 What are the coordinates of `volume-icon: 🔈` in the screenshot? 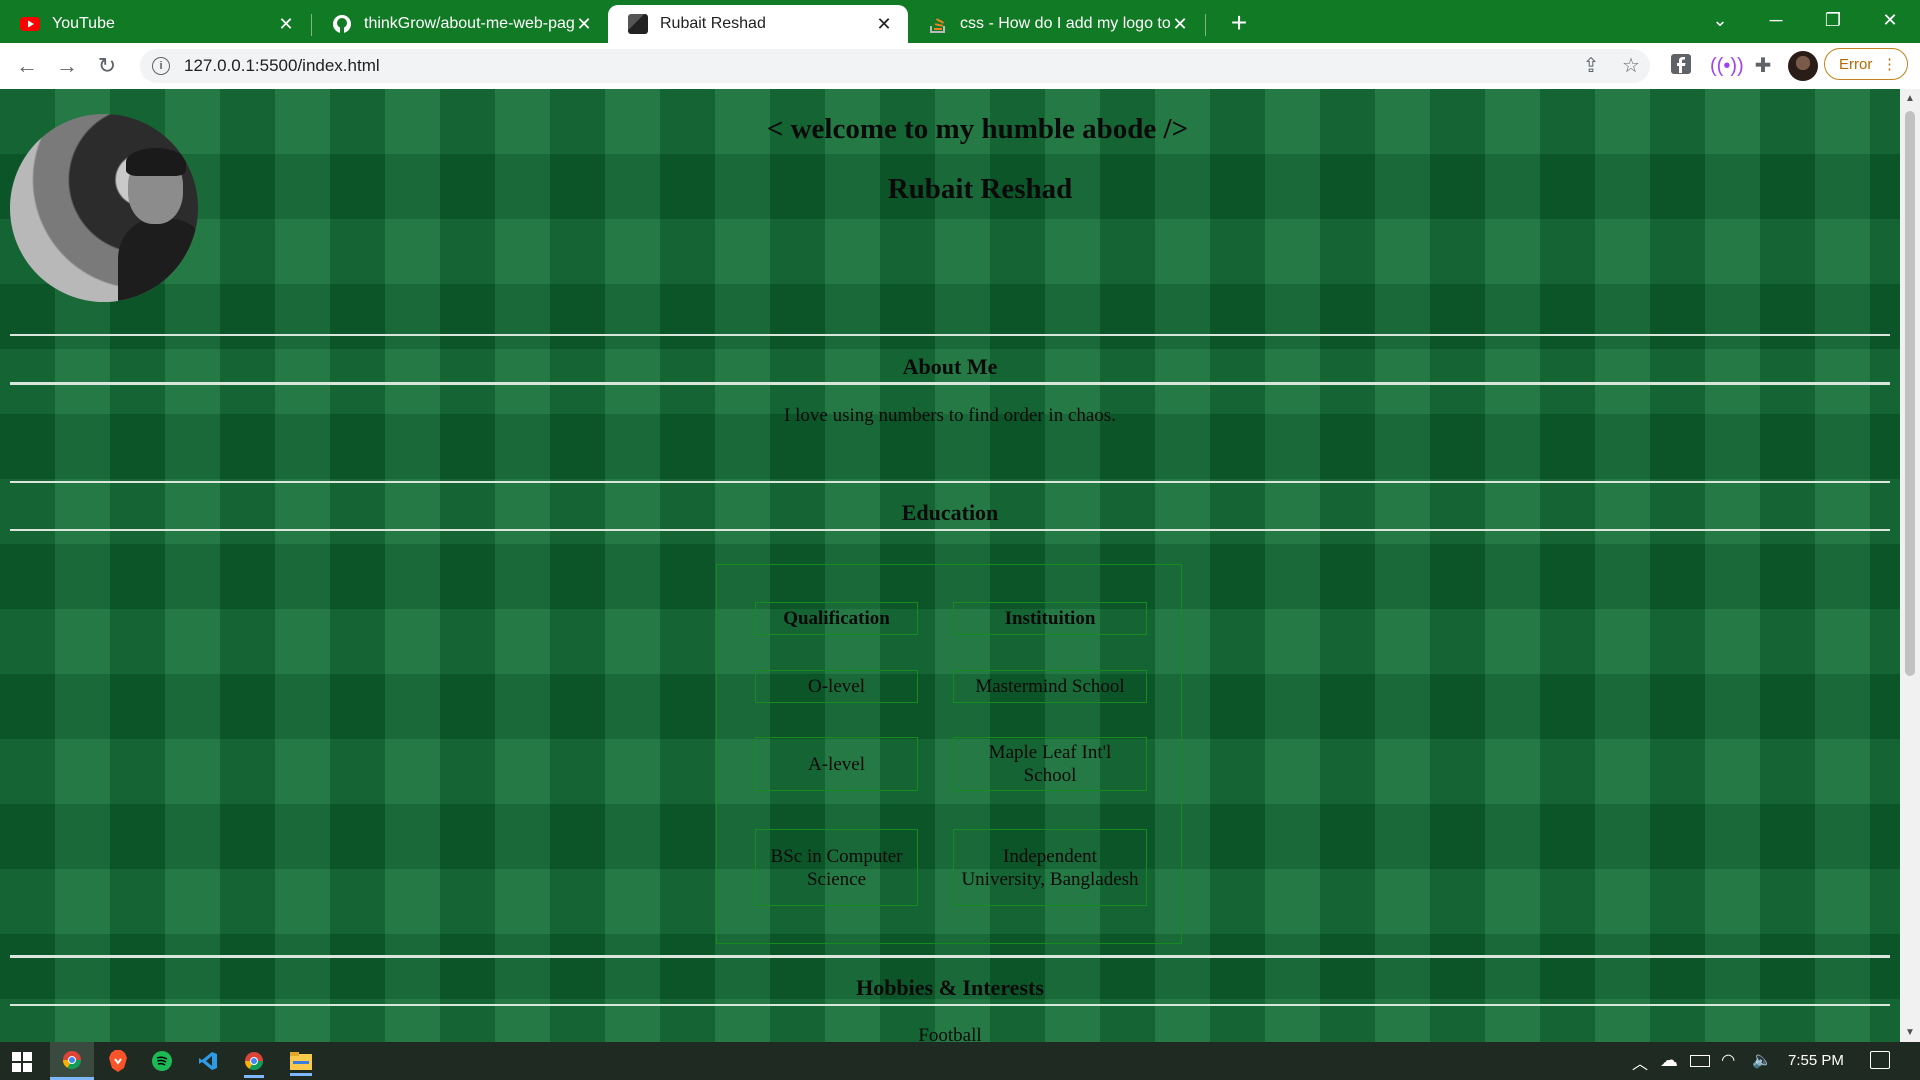 It's located at (1762, 1060).